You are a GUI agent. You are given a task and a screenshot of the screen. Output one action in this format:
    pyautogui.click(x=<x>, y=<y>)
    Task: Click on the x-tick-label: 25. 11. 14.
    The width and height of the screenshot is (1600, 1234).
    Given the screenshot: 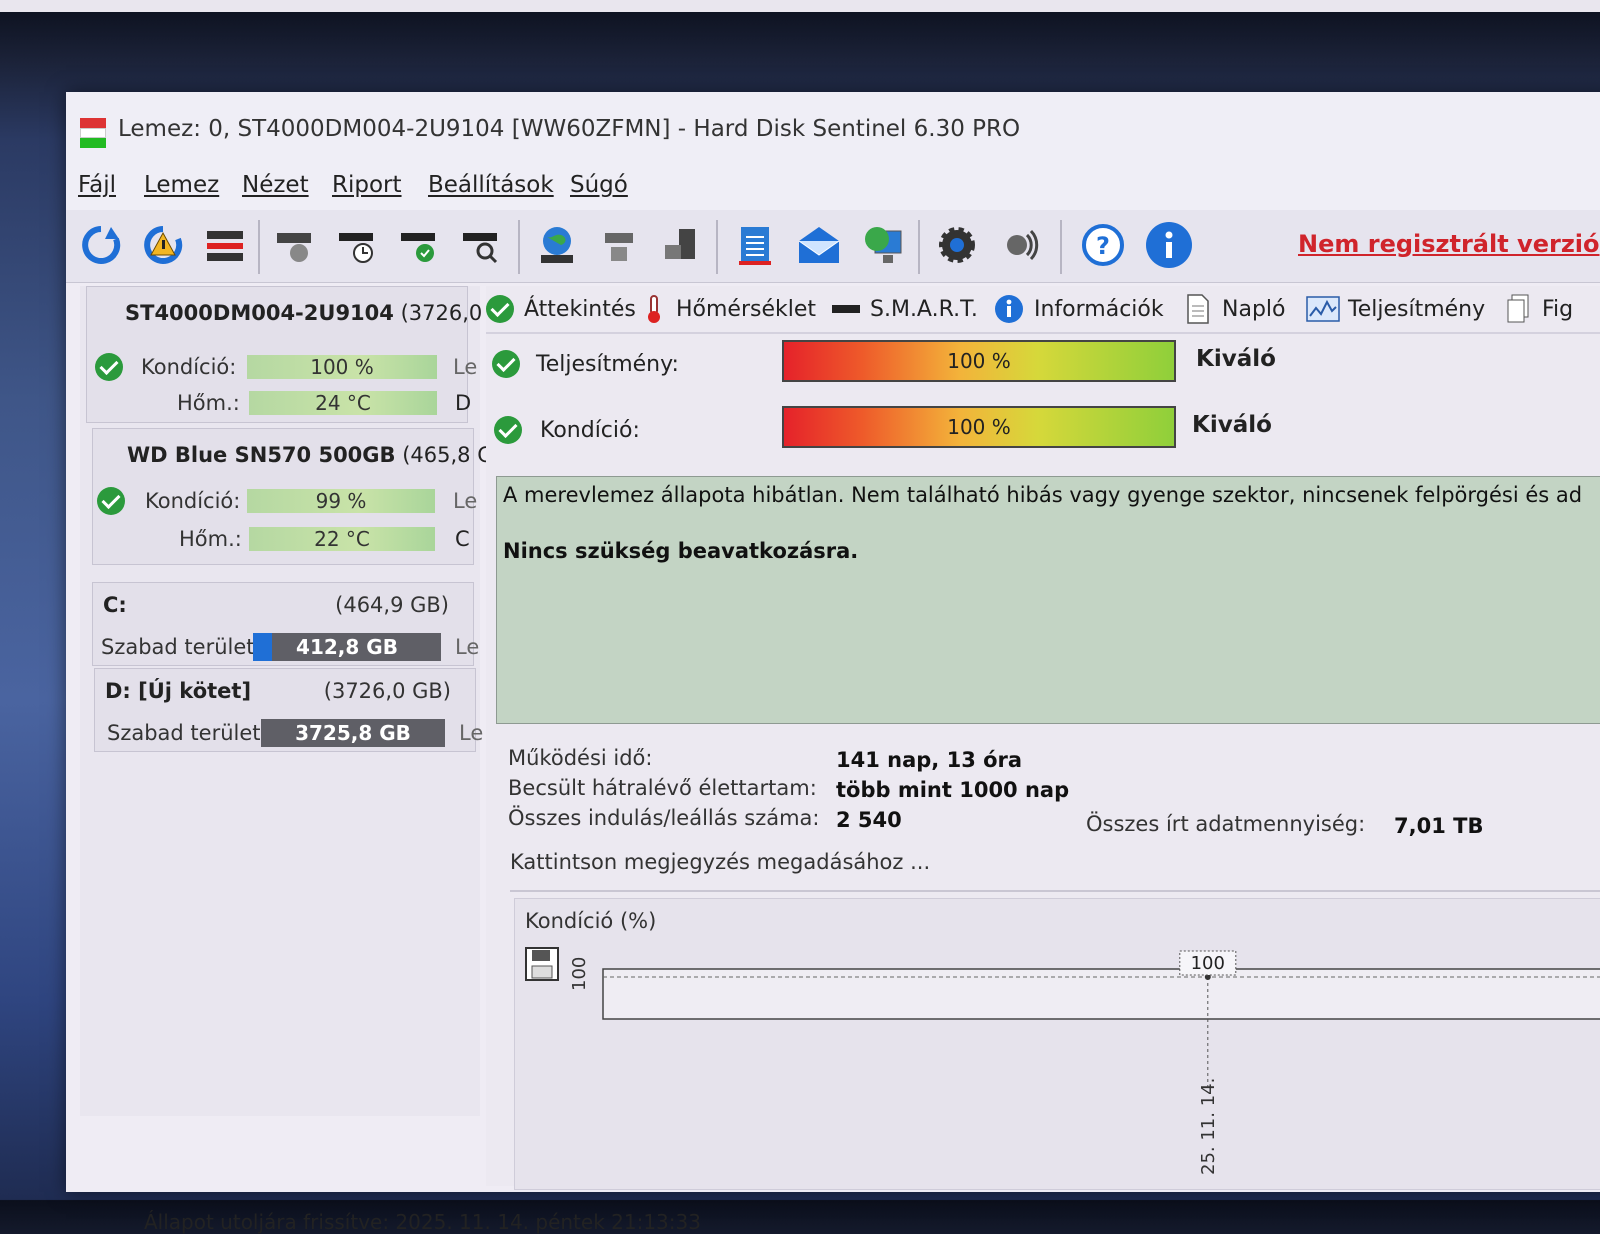 What is the action you would take?
    pyautogui.click(x=1208, y=1126)
    